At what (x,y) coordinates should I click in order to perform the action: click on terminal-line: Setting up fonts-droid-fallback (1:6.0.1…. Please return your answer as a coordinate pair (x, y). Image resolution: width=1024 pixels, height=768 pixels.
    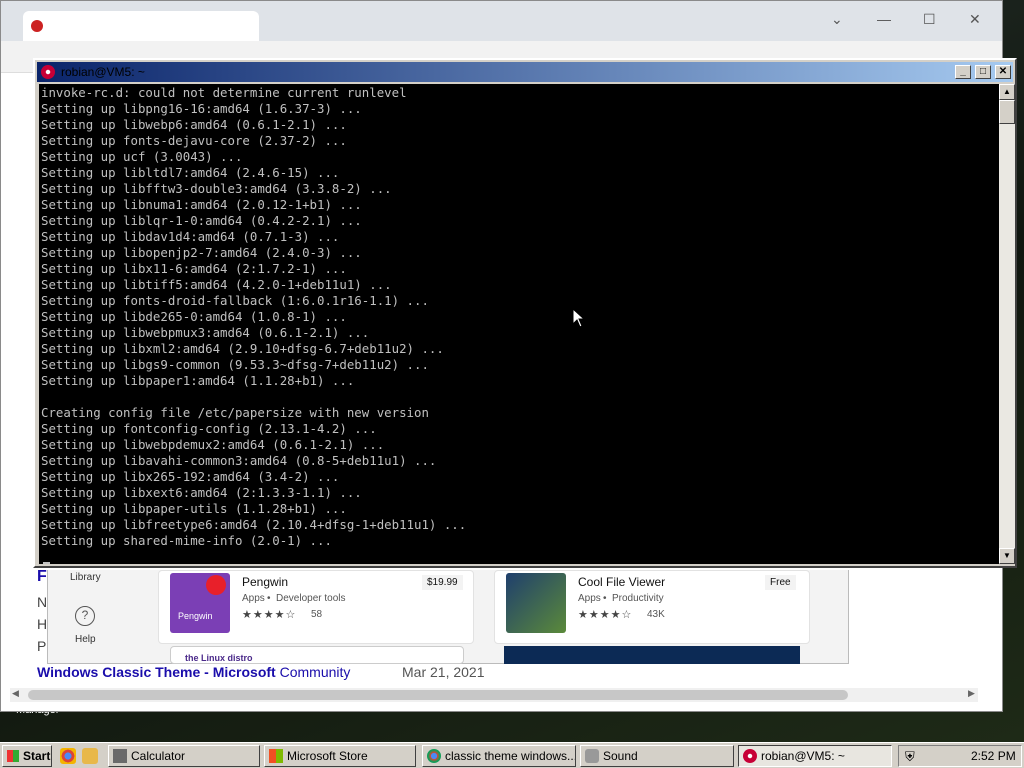
    Looking at the image, I should click on (235, 300).